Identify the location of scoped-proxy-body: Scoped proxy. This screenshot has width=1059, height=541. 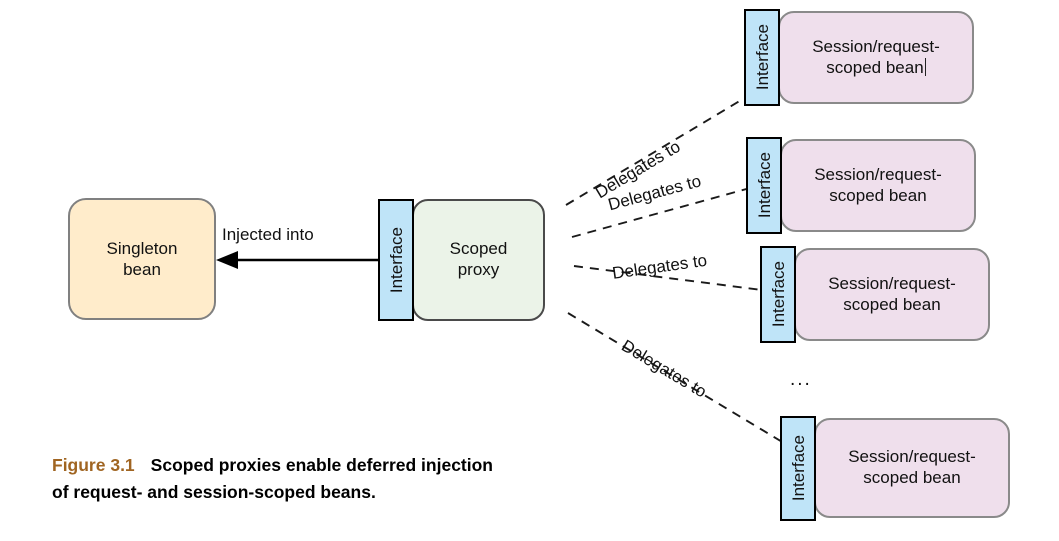
(478, 260).